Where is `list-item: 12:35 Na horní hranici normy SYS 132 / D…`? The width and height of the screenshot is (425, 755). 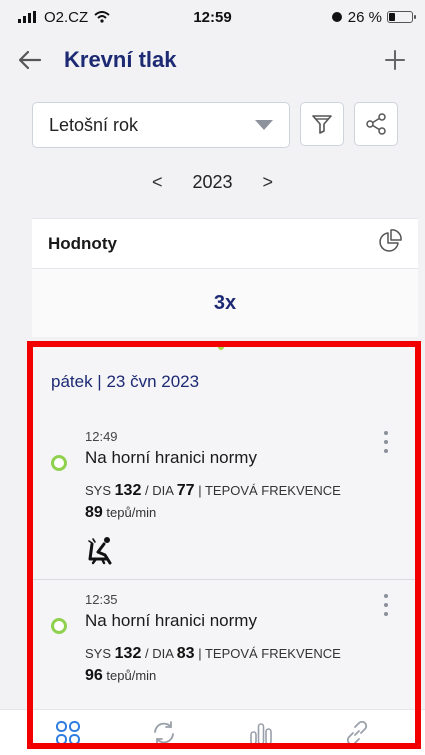
list-item: 12:35 Na horní hranici normy SYS 132 / D… is located at coordinates (224, 638).